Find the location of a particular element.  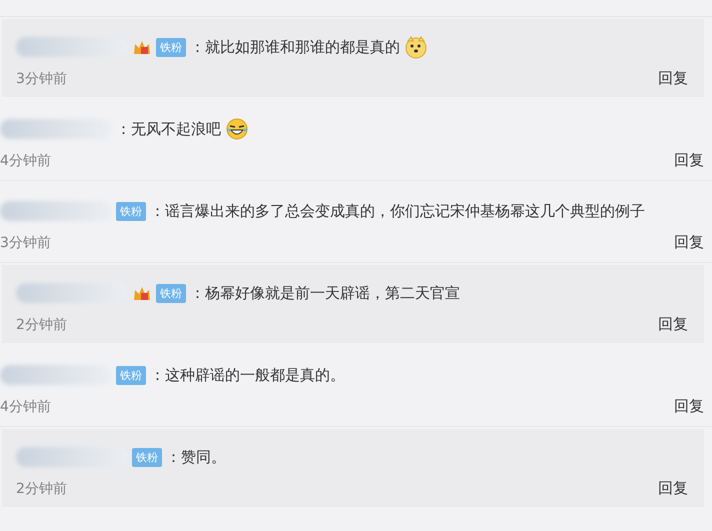

comment-text: ：杨幂好像就是前一天辟谣，第二天官宣 is located at coordinates (325, 293).